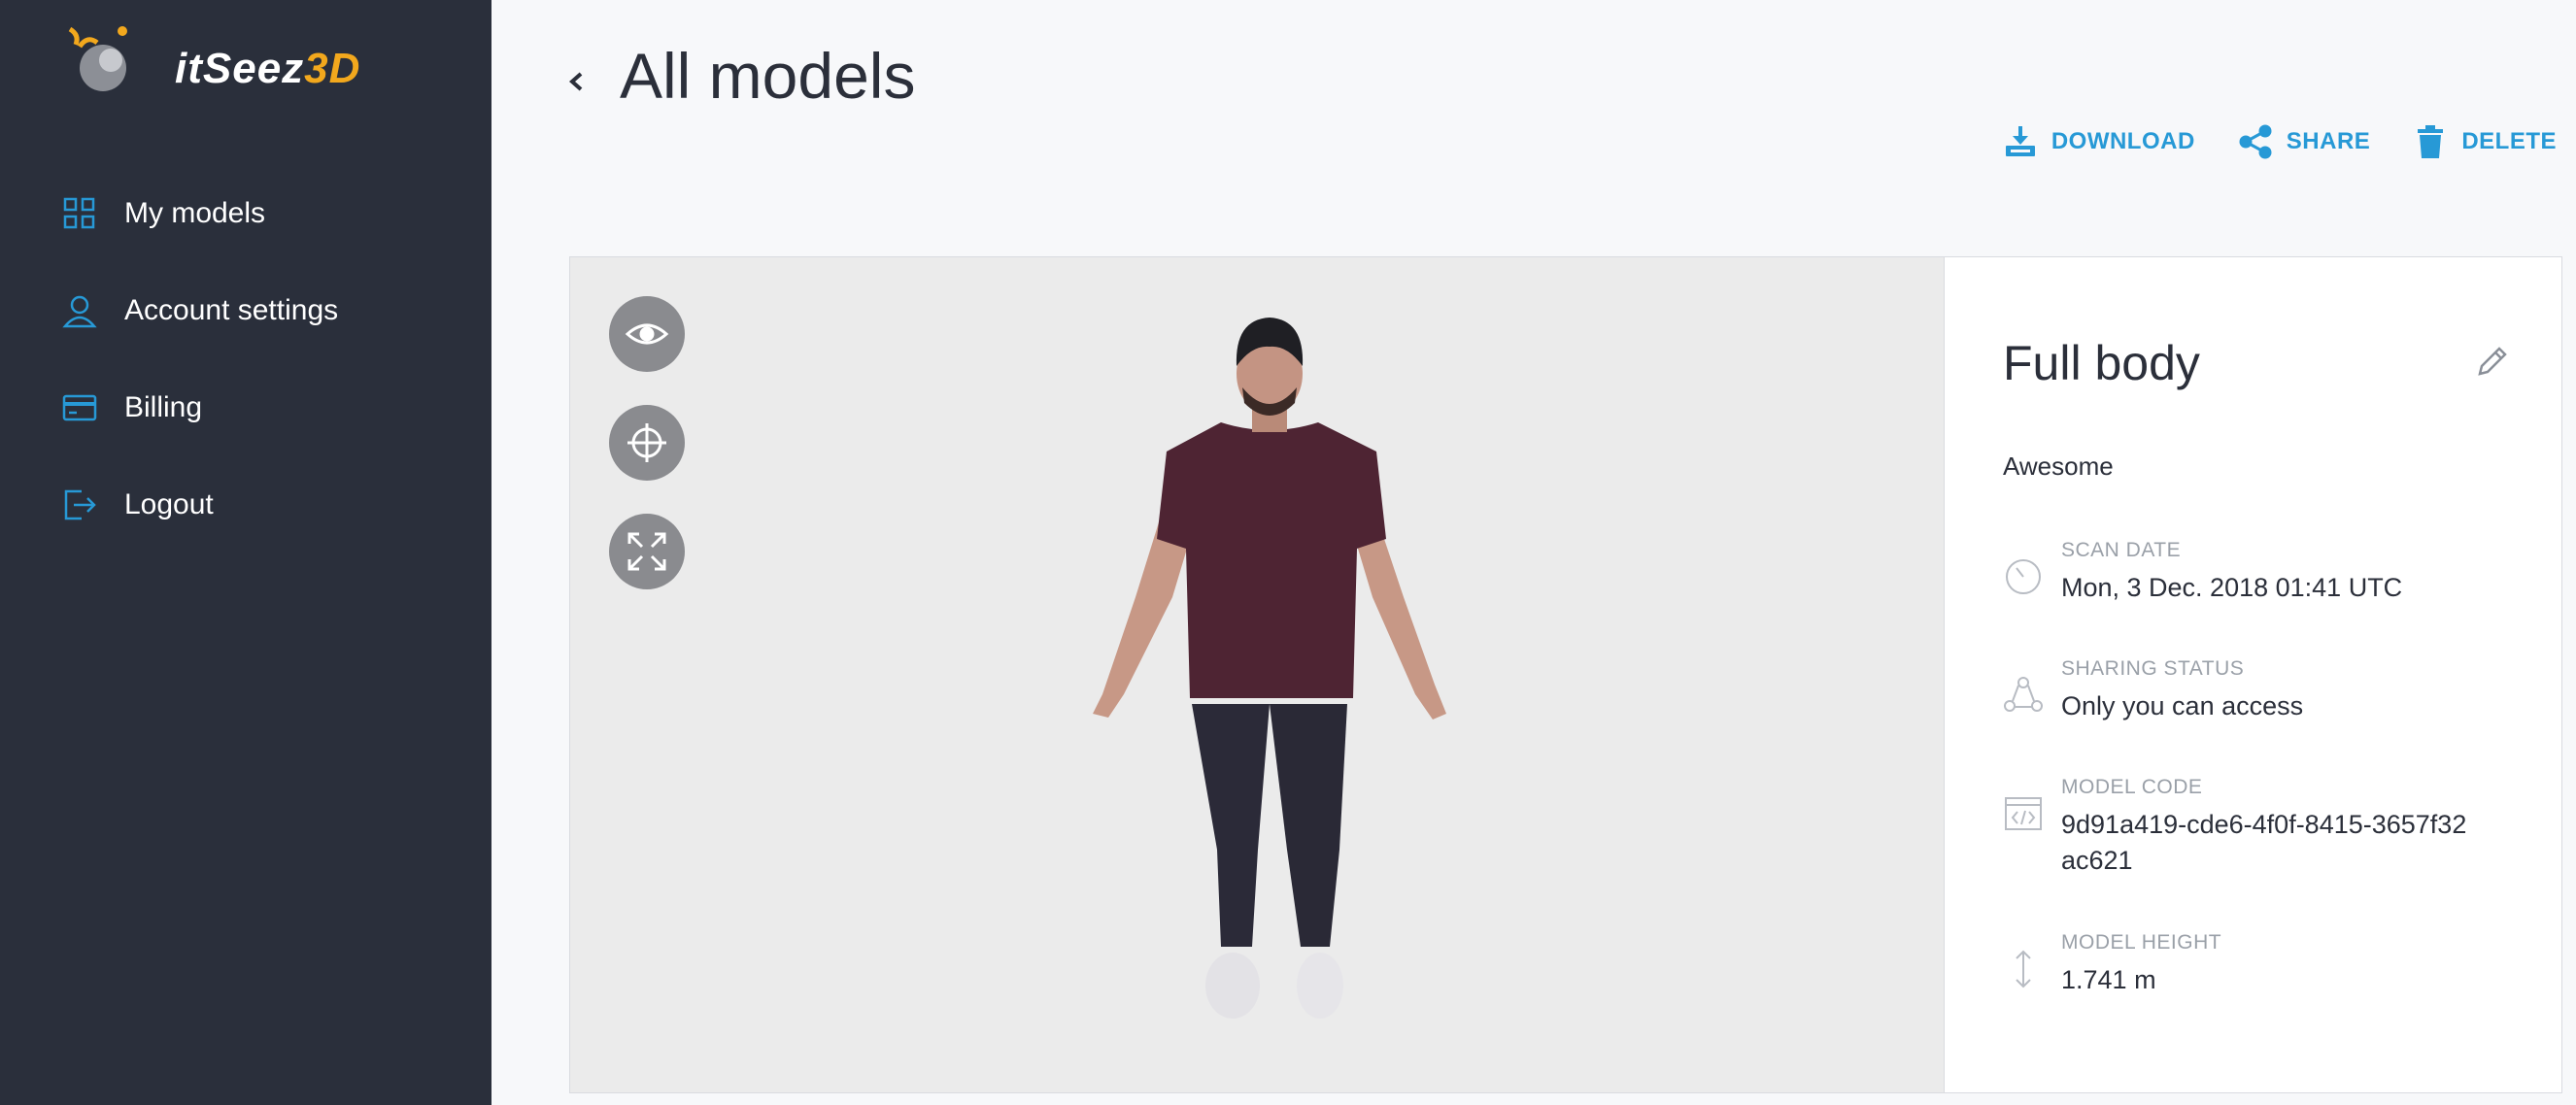 This screenshot has width=2576, height=1105. Describe the element at coordinates (2121, 550) in the screenshot. I see `field-label: SCAN DATE` at that location.